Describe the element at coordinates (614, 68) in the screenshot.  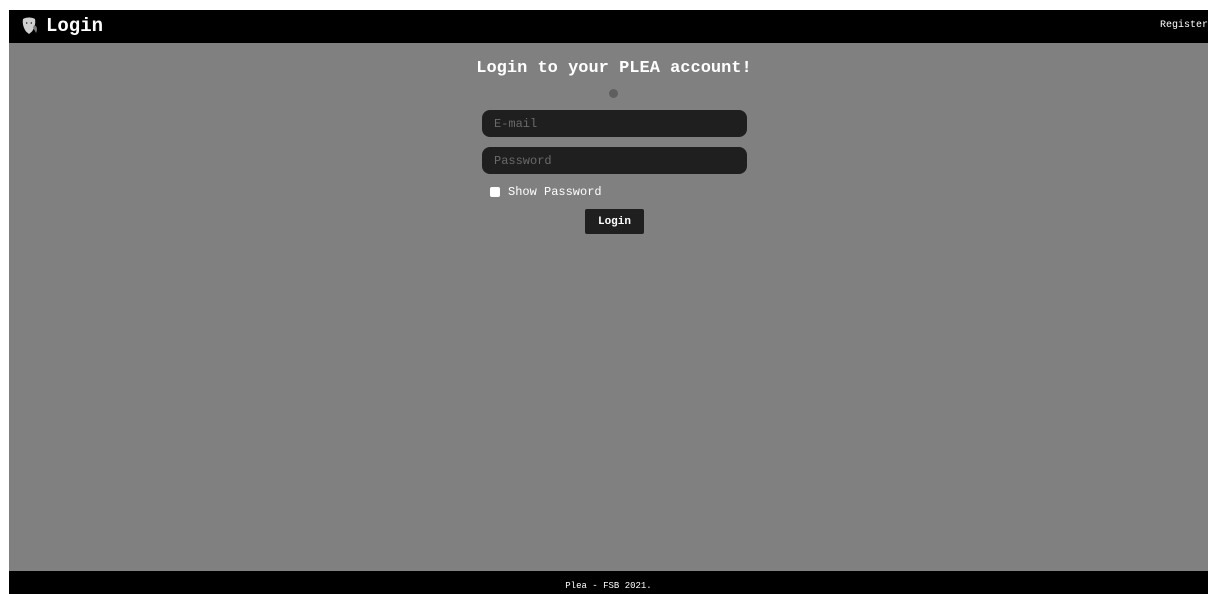
I see `login-heading: Login to your PLEA account!` at that location.